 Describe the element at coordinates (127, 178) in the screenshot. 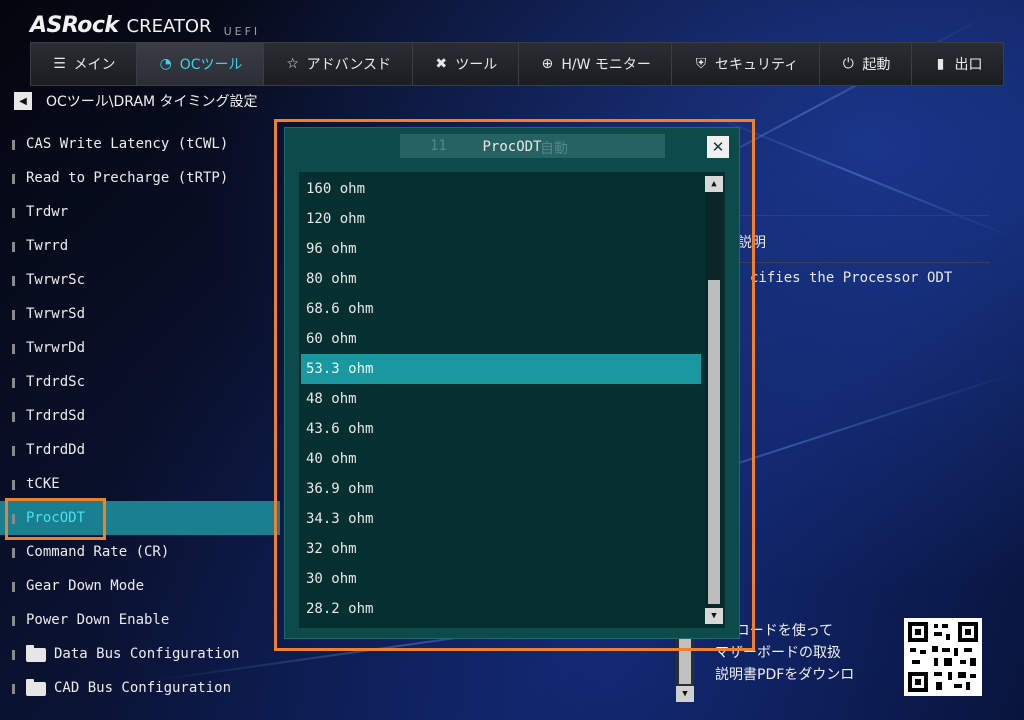

I see `item-label: Read to Precharge (tRTP)` at that location.